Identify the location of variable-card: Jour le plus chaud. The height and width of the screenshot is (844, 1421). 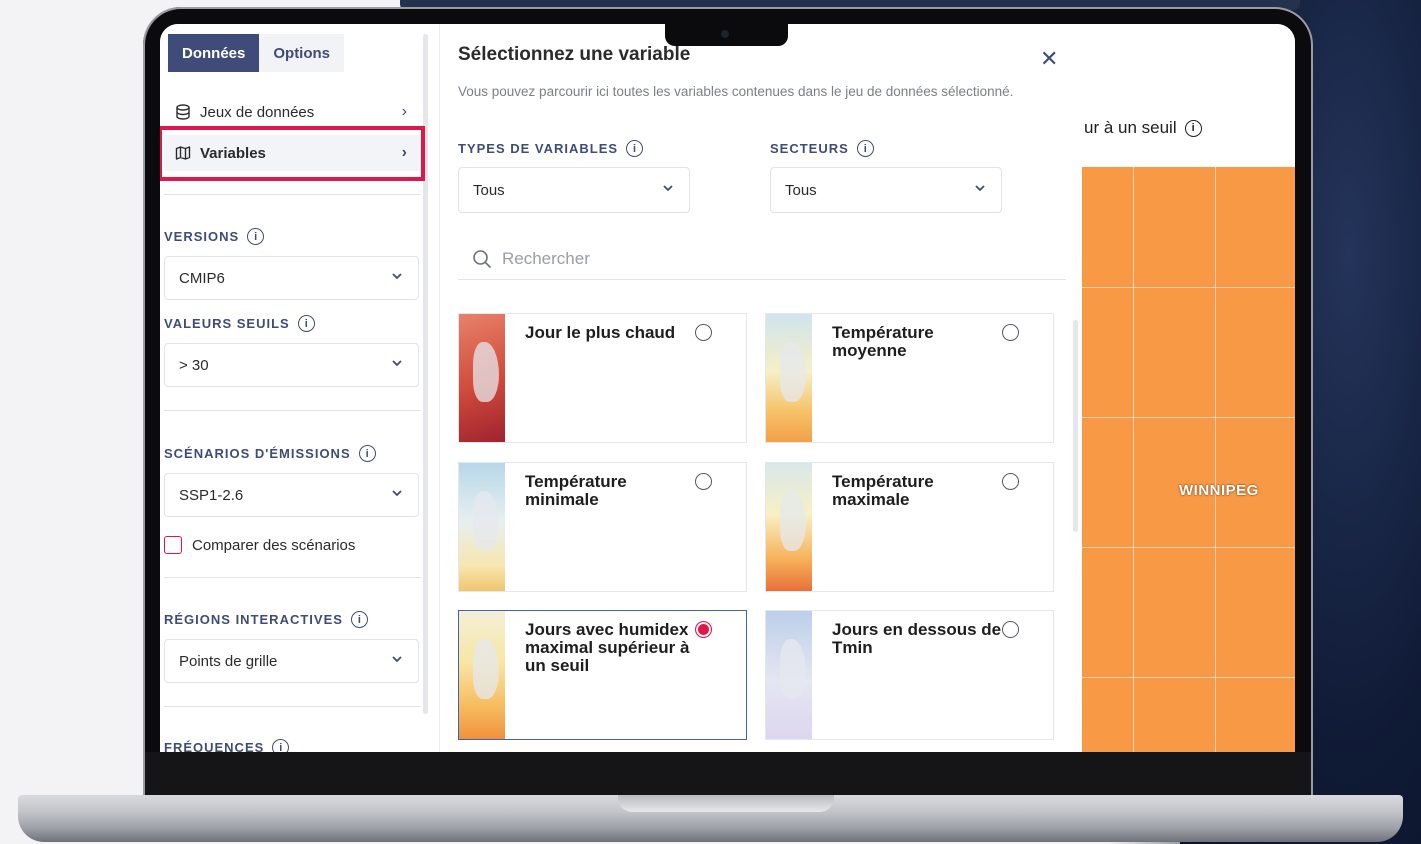
(602, 378).